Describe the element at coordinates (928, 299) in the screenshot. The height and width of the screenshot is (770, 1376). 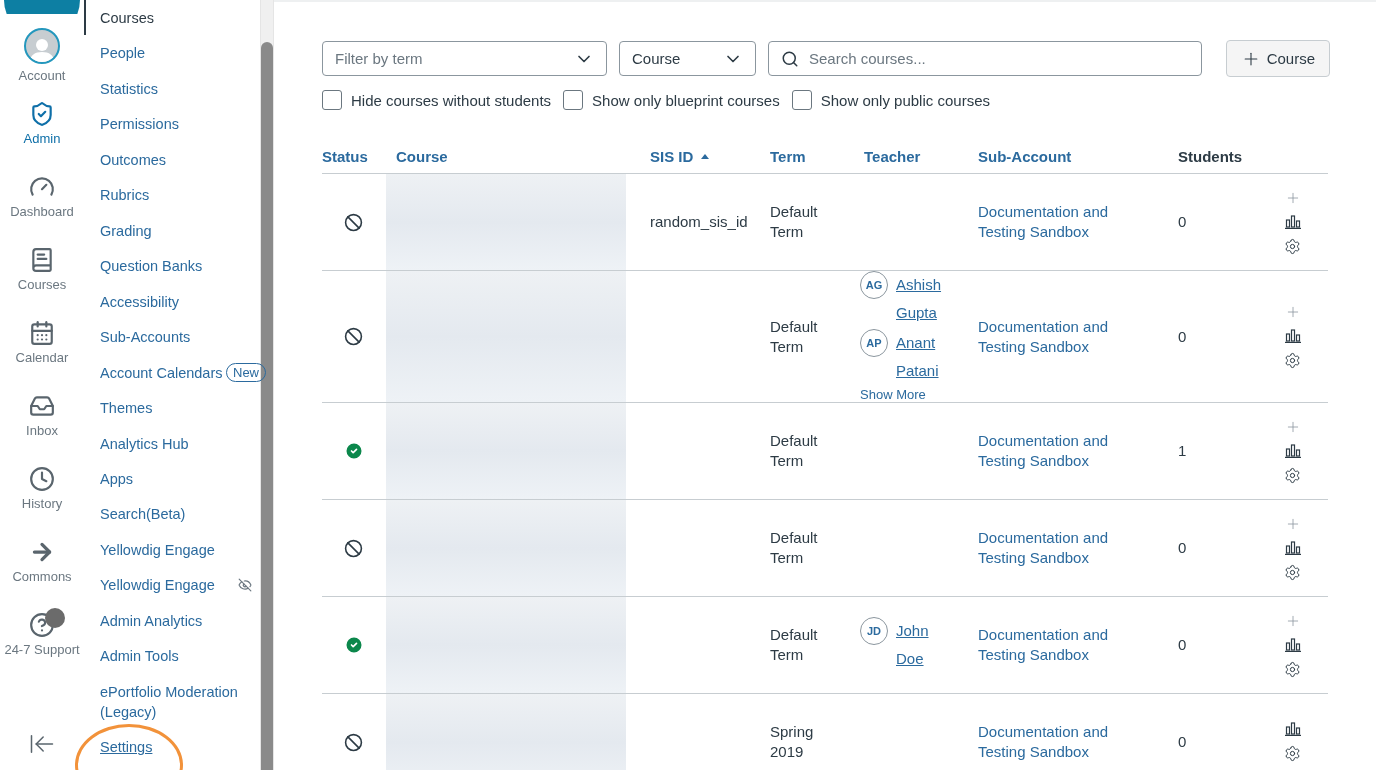
I see `teacher-link: Ashish Gupta` at that location.